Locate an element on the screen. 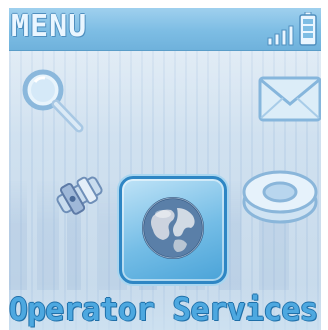 Image resolution: width=328 pixels, height=330 pixels. label-bar: Operator Services is located at coordinates (165, 310).